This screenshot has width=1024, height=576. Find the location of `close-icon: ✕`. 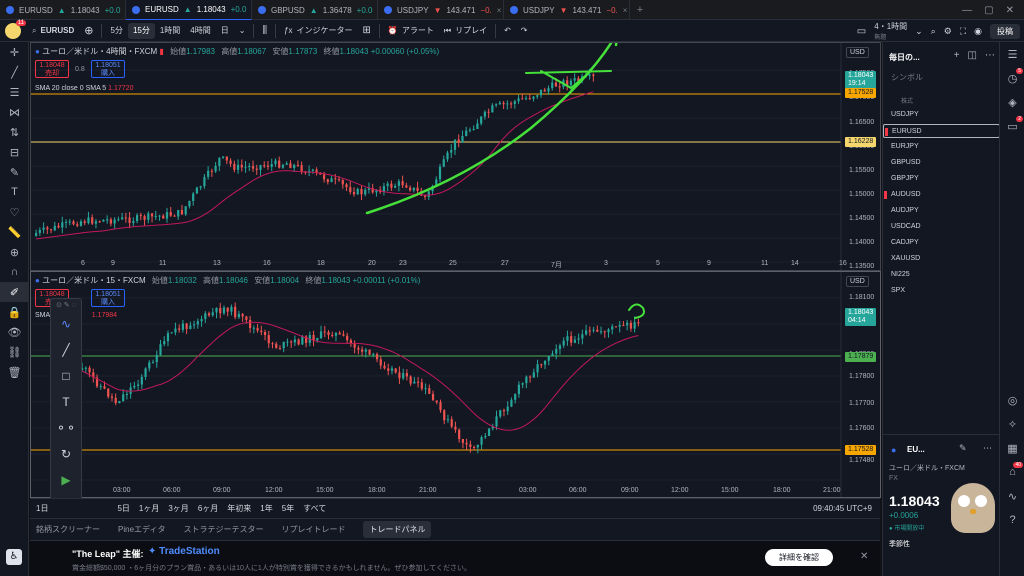

close-icon: ✕ is located at coordinates (864, 556).